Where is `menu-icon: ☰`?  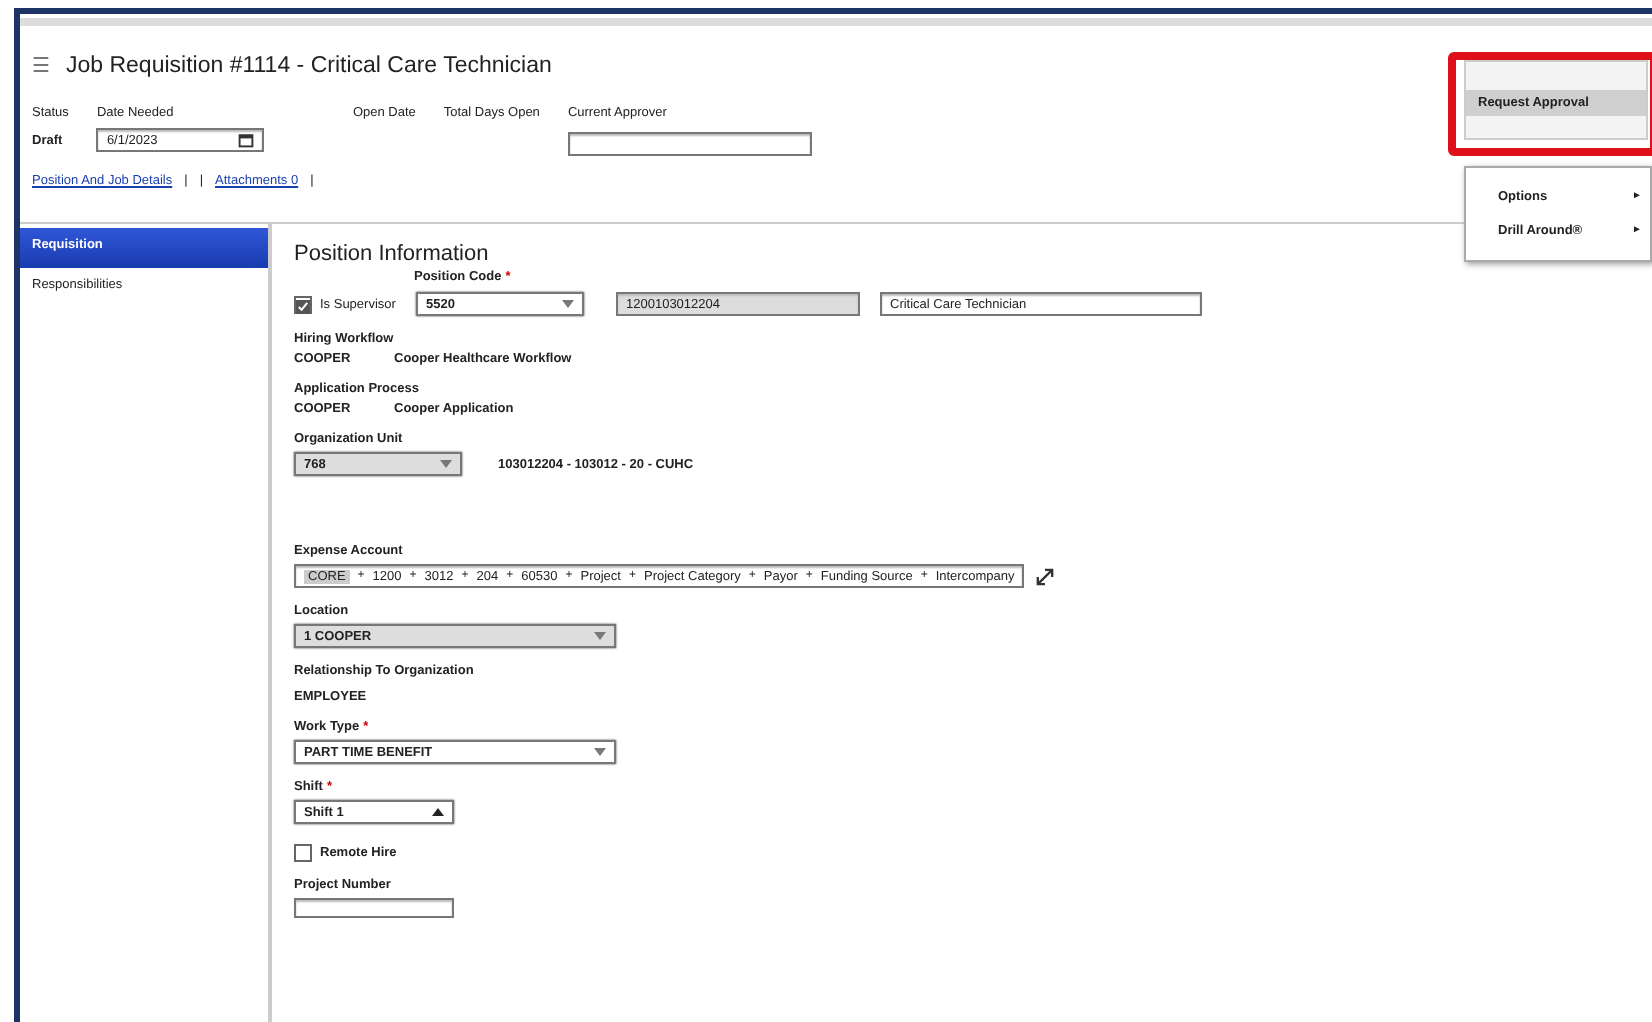
menu-icon: ☰ is located at coordinates (41, 66).